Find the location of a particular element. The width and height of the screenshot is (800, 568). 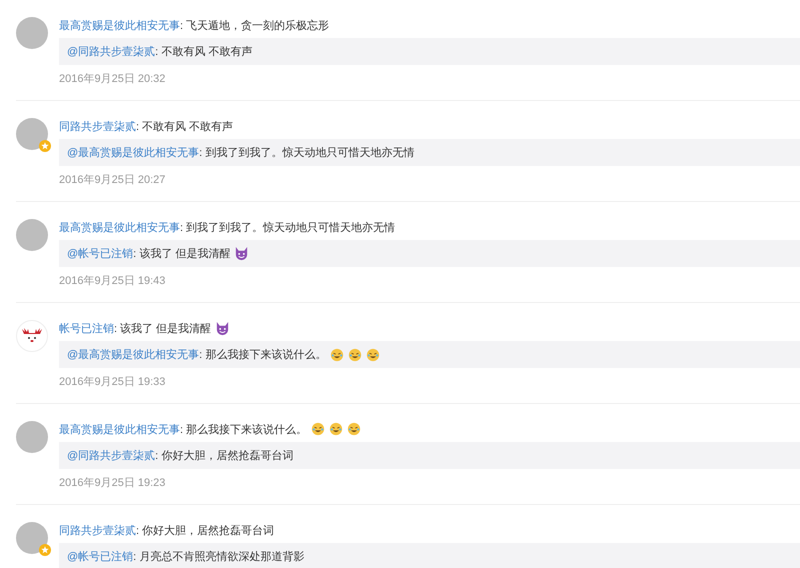

comment-text: : 你好大胆，居然抢磊哥台词 is located at coordinates (205, 531).